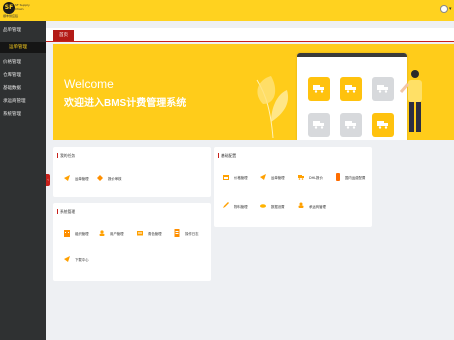 The image size is (454, 340). Describe the element at coordinates (227, 10) in the screenshot. I see `top-bar: SF SF Supply Chain 顺丰供应链 ▾` at that location.